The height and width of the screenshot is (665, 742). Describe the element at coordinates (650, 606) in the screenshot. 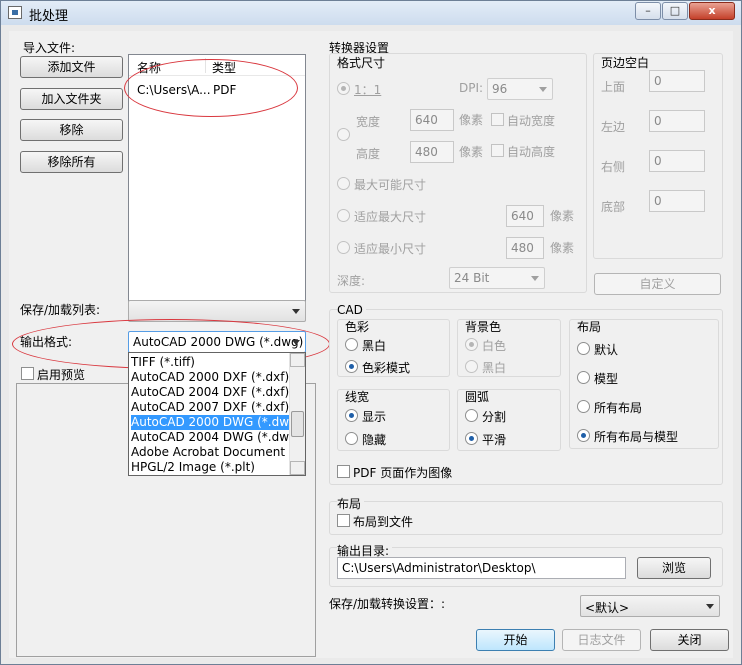

I see `save-settings-select: <默认>` at that location.